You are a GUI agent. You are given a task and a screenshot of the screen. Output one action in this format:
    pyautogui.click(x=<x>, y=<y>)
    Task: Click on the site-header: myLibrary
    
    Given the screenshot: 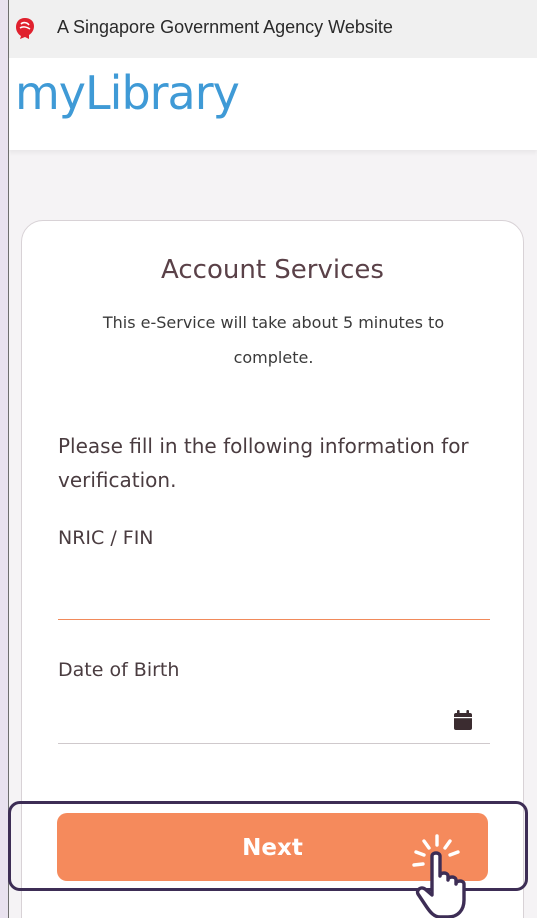 What is the action you would take?
    pyautogui.click(x=273, y=104)
    